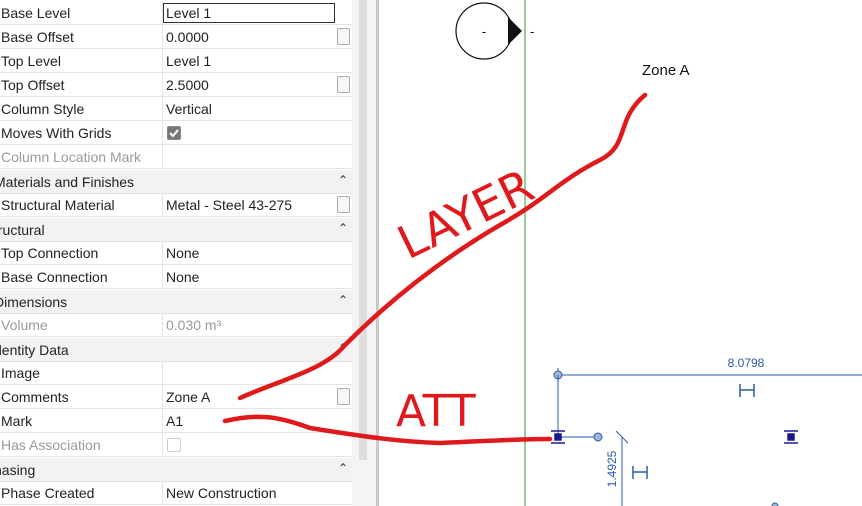  I want to click on property-group-header: hasing ⌃, so click(176, 470).